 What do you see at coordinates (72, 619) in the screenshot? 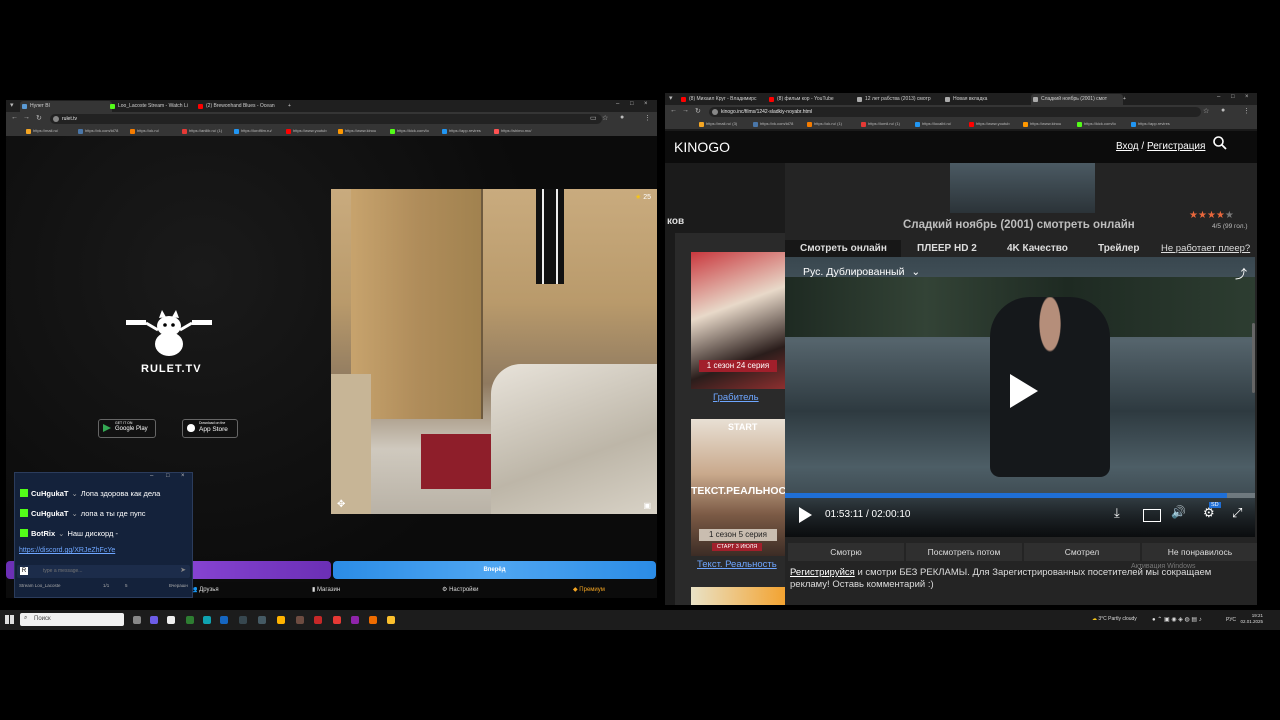
I see `taskbar-search: ⌕ Поиск` at bounding box center [72, 619].